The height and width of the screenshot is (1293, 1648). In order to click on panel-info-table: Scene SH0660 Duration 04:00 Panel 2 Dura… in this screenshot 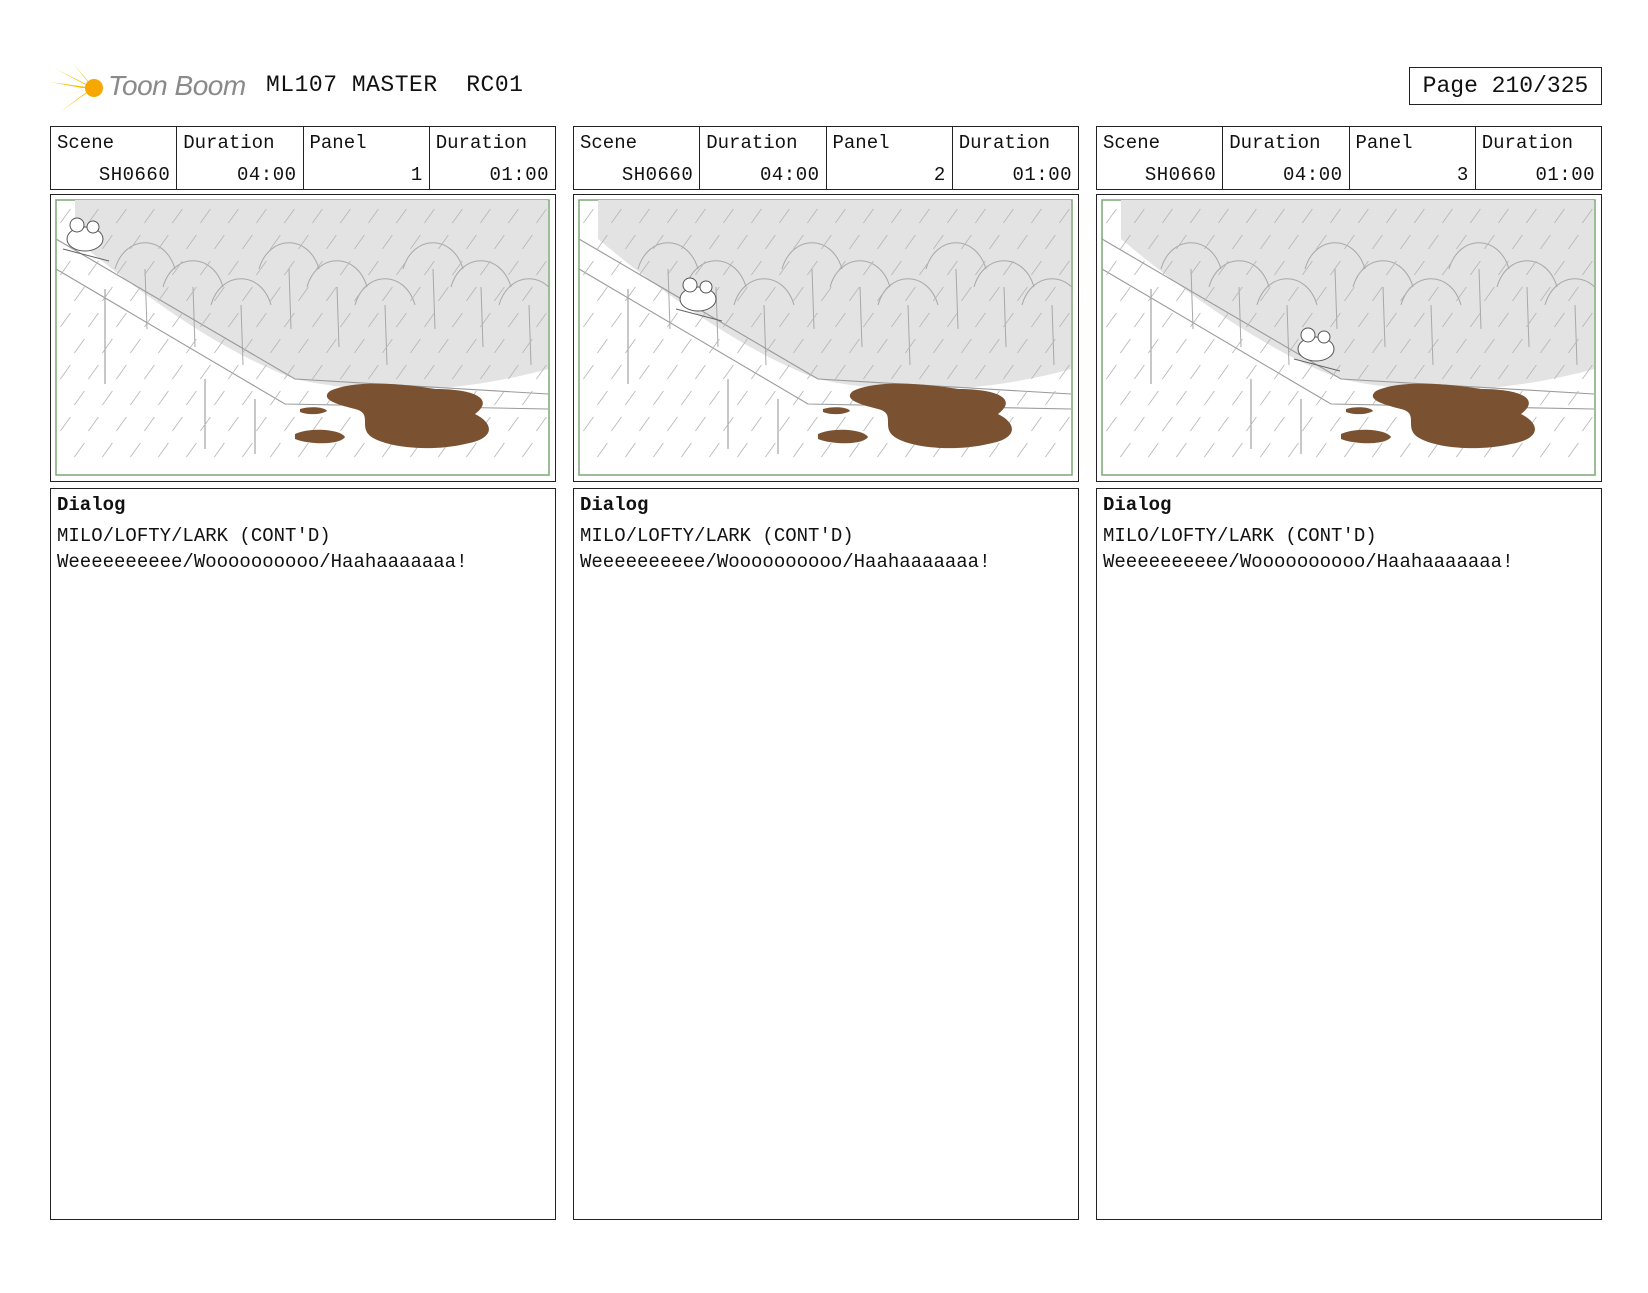, I will do `click(826, 158)`.